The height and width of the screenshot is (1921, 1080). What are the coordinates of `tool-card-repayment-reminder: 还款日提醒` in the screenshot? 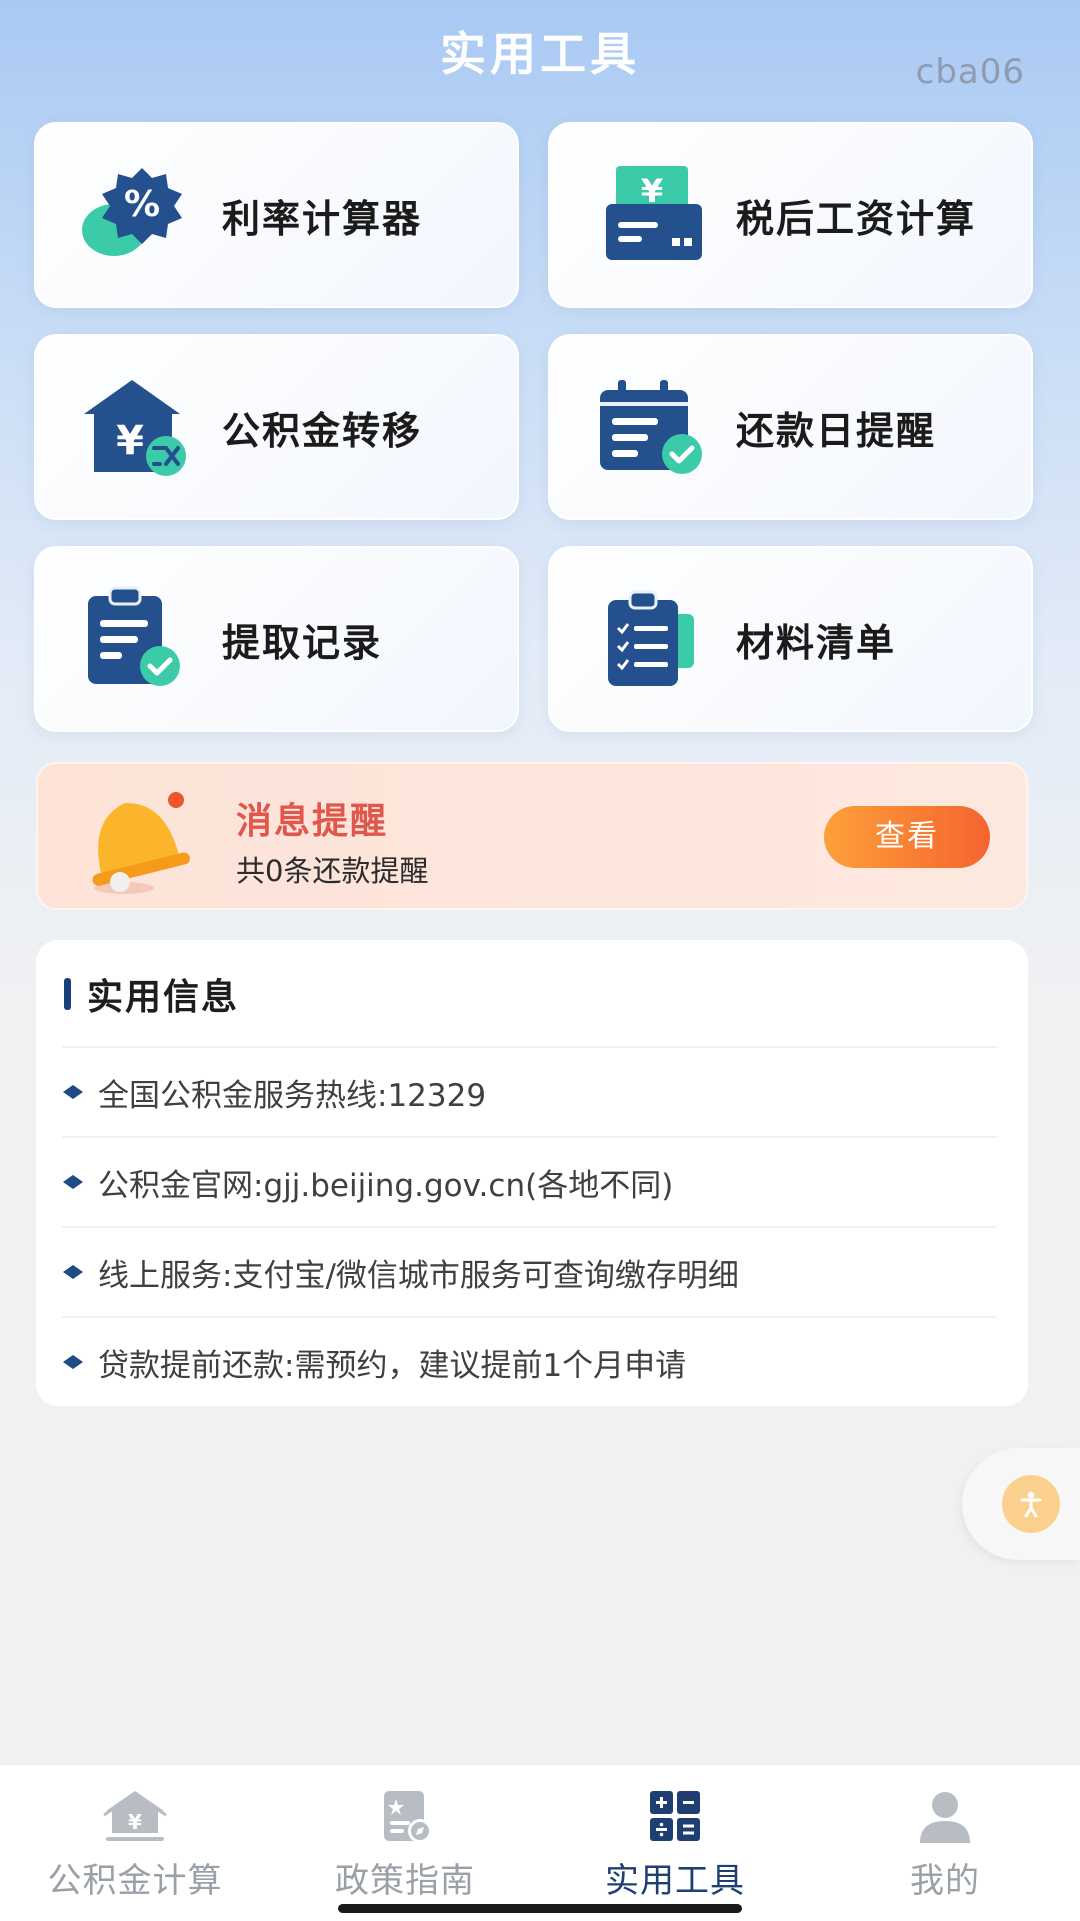 It's located at (790, 427).